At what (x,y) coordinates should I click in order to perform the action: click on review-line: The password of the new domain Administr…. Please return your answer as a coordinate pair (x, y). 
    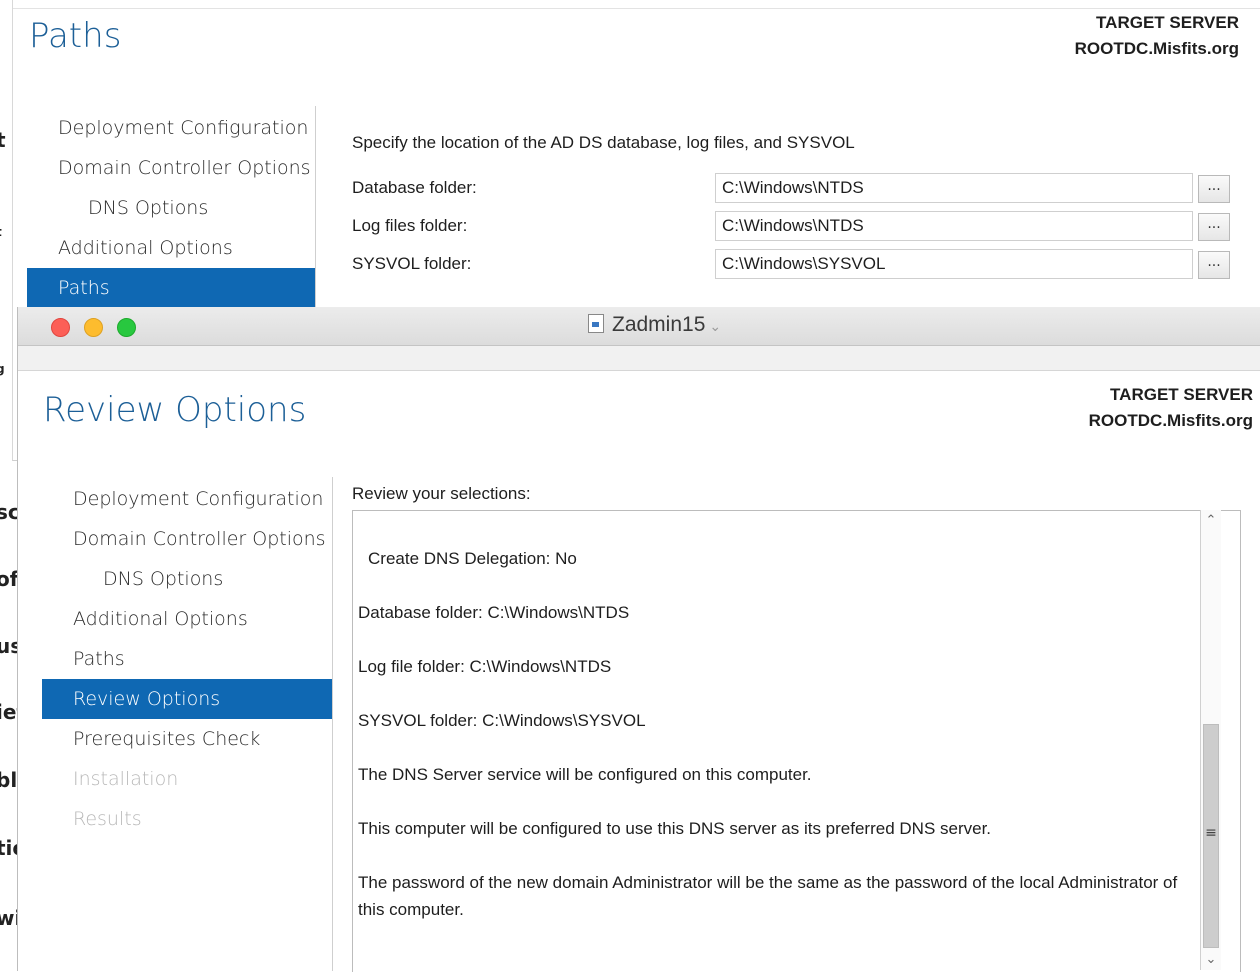
    Looking at the image, I should click on (768, 896).